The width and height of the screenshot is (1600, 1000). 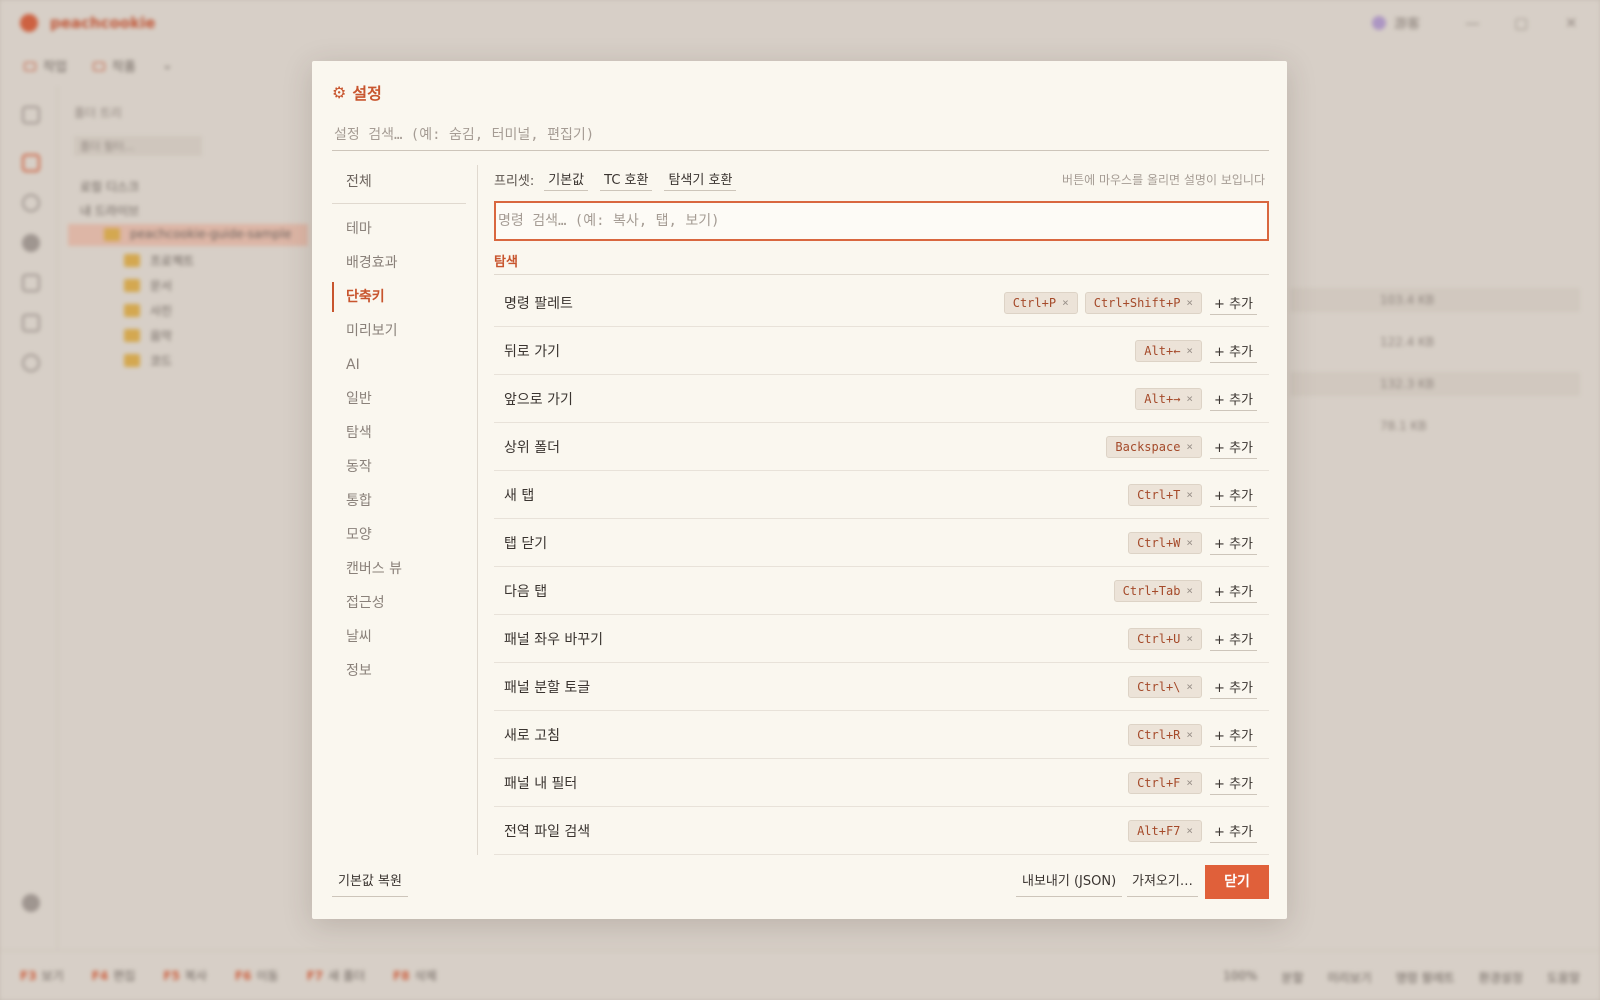 I want to click on shortcut-row: 탭 닫기 Ctrl+W × + 추가, so click(x=881, y=543).